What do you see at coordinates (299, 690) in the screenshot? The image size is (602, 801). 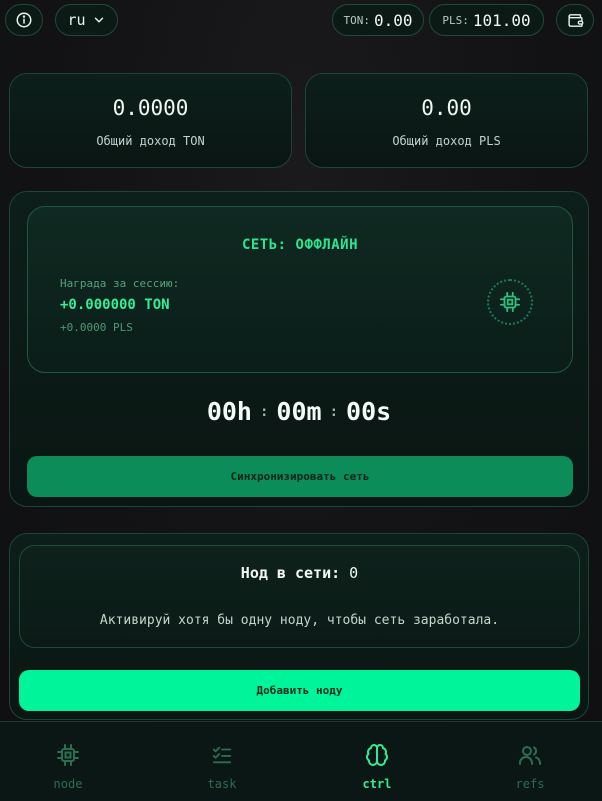 I see `add-node-button: Добавить ноду` at bounding box center [299, 690].